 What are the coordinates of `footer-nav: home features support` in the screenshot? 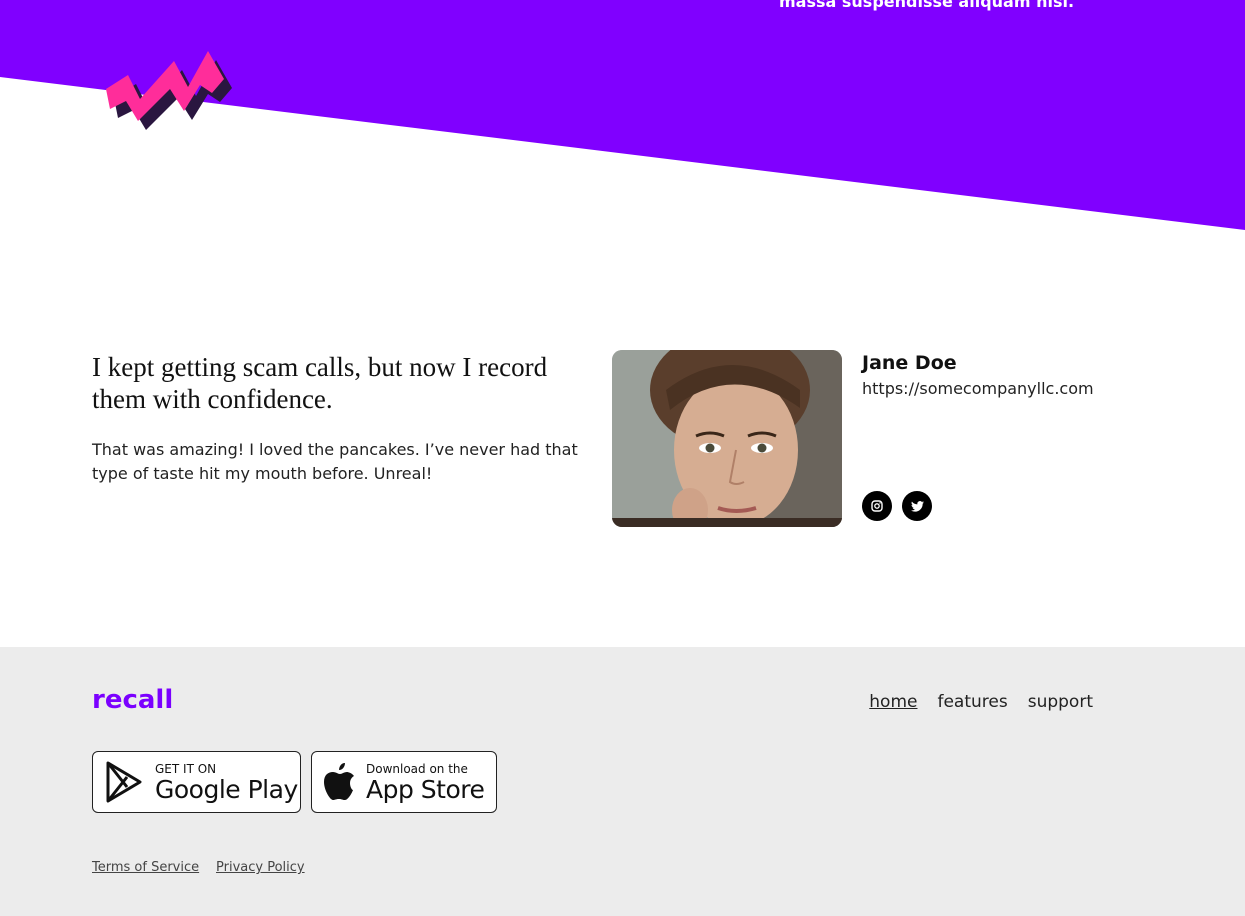 It's located at (981, 702).